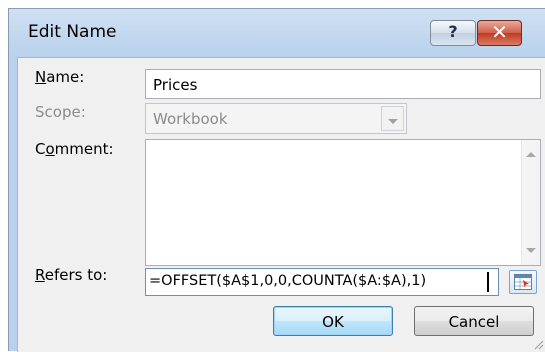 This screenshot has height=352, width=545. I want to click on range-select-icon, so click(523, 282).